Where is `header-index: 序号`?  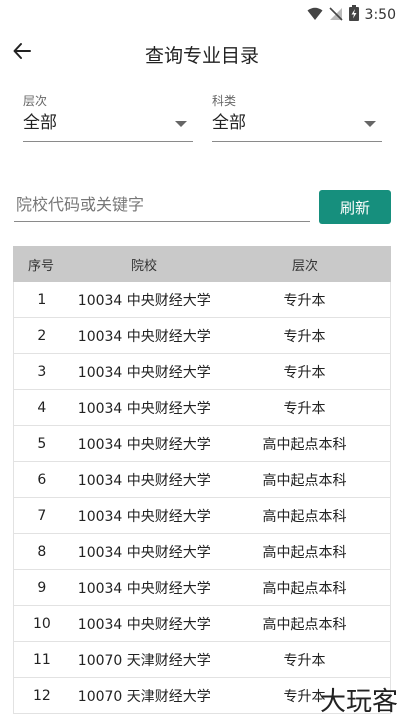 header-index: 序号 is located at coordinates (40, 266).